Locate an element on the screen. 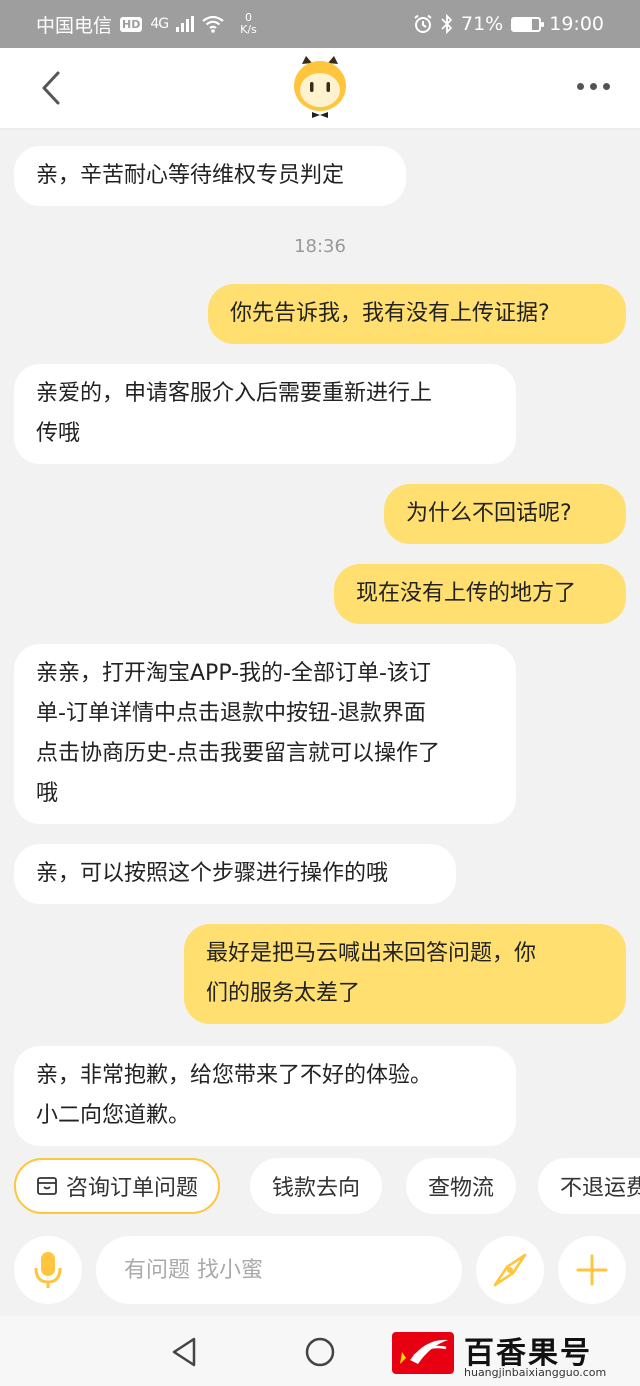  signal-icon is located at coordinates (185, 24).